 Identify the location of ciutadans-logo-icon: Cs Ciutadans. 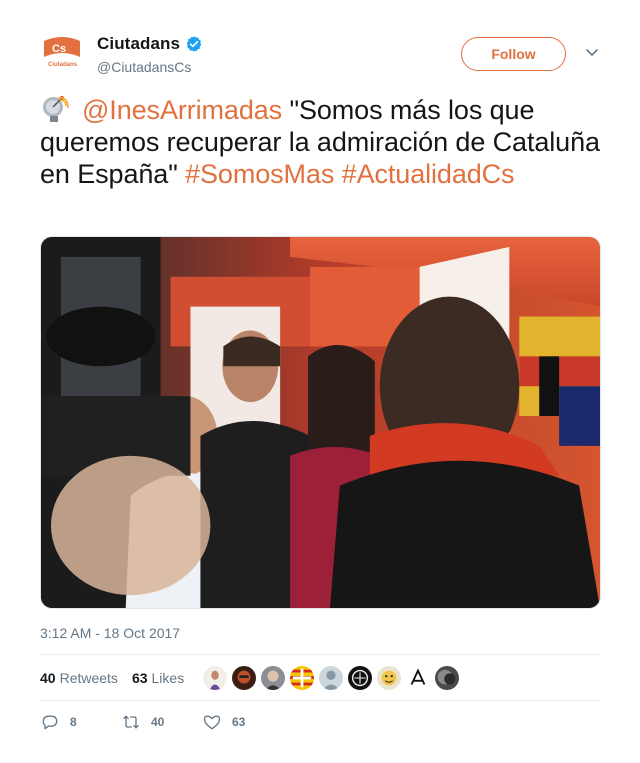
(62, 53).